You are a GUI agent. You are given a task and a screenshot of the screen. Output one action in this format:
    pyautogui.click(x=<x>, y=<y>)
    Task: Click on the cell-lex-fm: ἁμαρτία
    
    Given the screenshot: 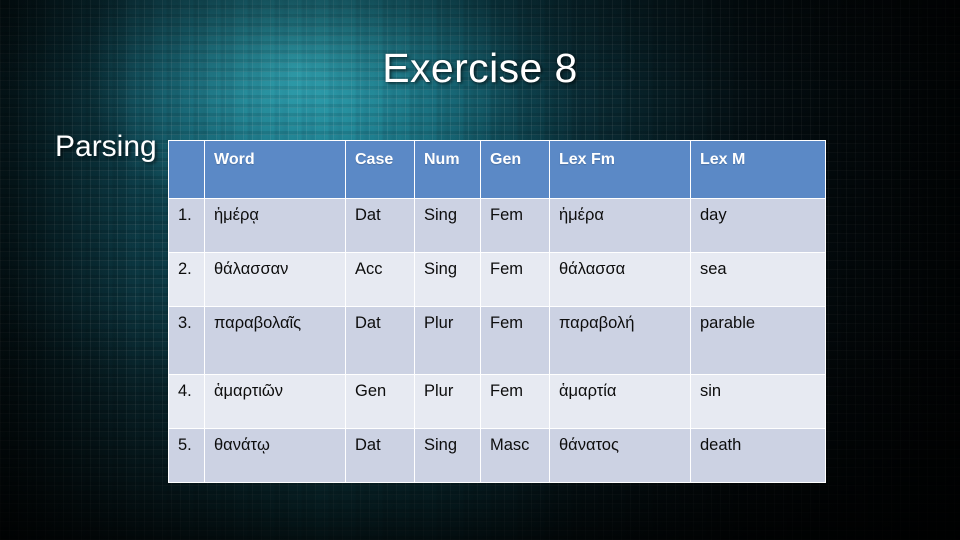 What is the action you would take?
    pyautogui.click(x=620, y=401)
    